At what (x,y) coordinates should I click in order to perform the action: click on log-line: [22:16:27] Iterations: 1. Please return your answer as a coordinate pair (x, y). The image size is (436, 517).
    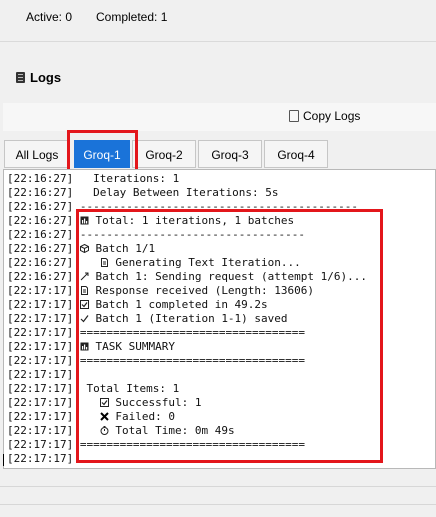
    Looking at the image, I should click on (93, 179).